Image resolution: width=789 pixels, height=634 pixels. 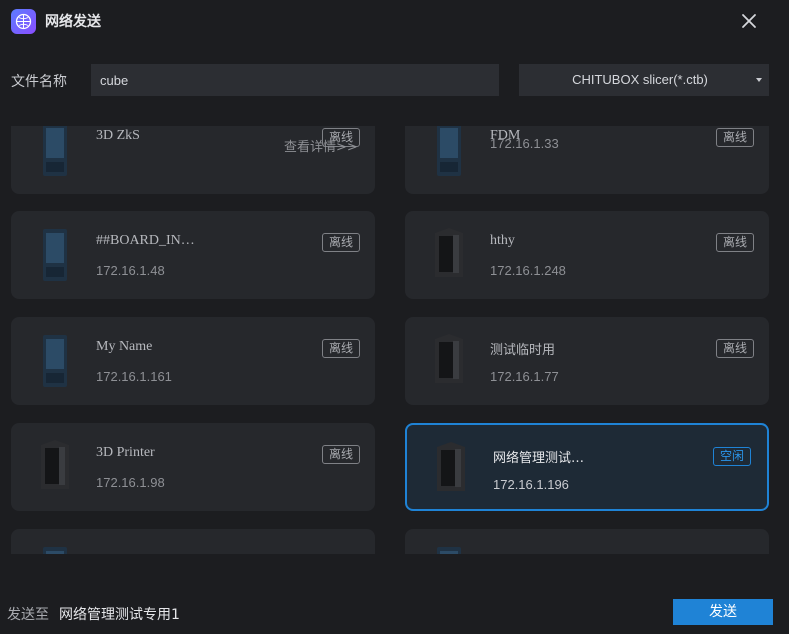 I want to click on title-bar: 网络发送, so click(x=394, y=22).